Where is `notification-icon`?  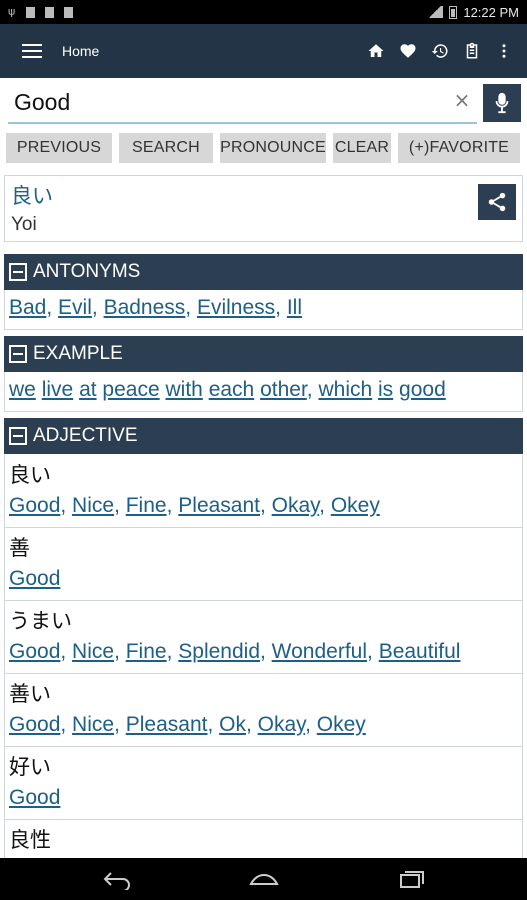 notification-icon is located at coordinates (30, 12).